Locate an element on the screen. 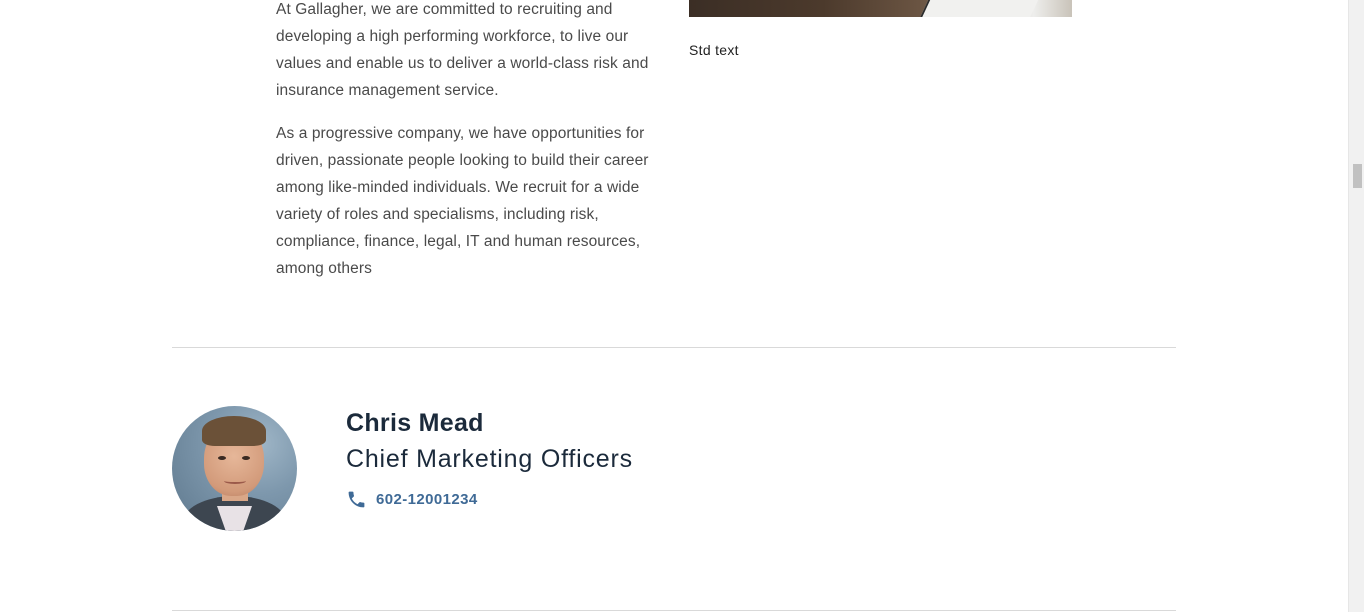  scrollbar-thumb is located at coordinates (1357, 176).